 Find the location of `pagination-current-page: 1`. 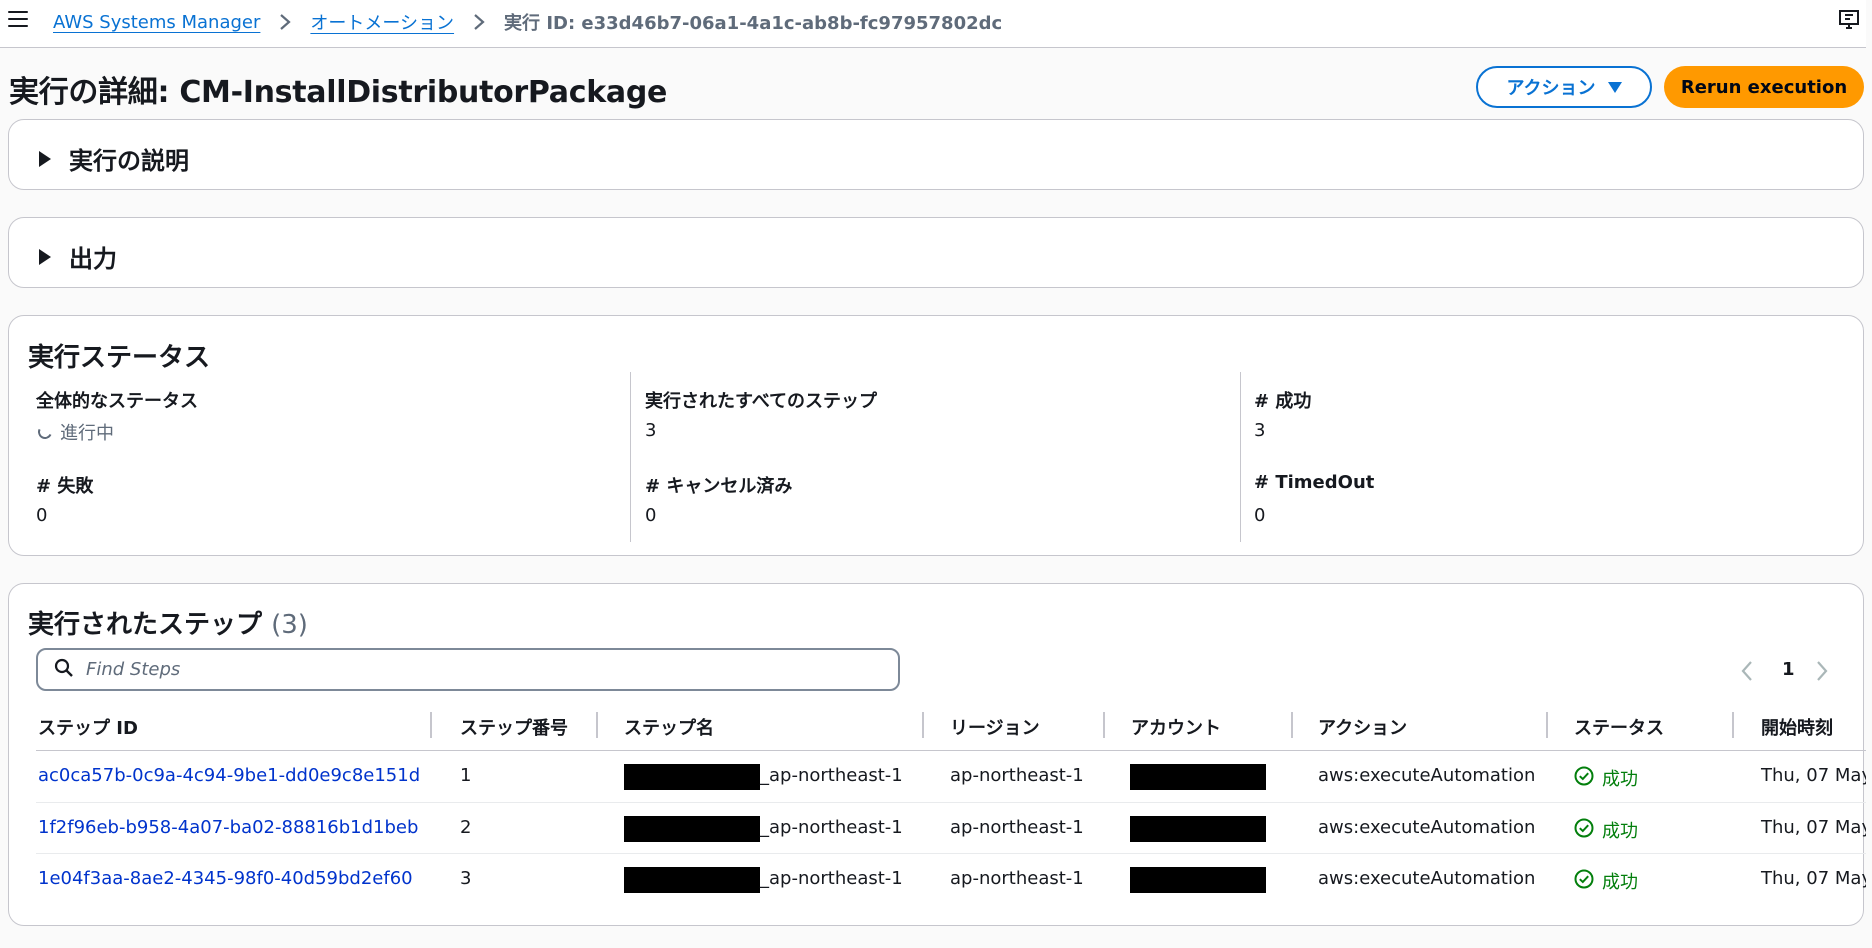

pagination-current-page: 1 is located at coordinates (1788, 669).